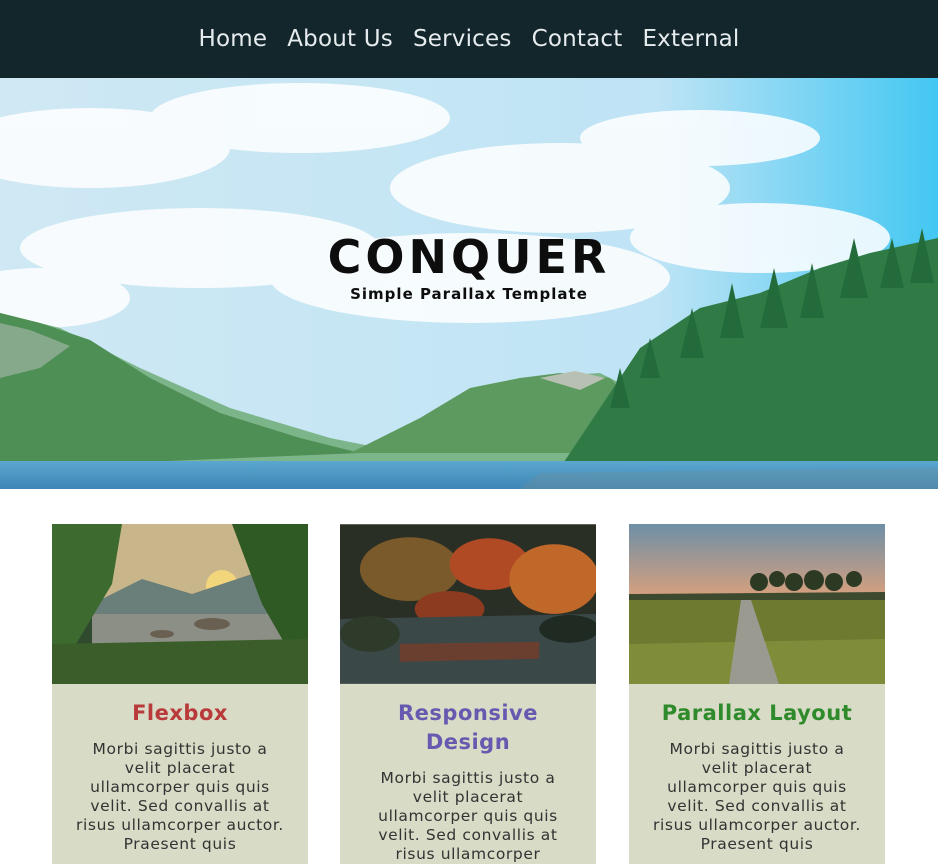 The image size is (938, 864). Describe the element at coordinates (469, 257) in the screenshot. I see `hero-title: CONQUER` at that location.